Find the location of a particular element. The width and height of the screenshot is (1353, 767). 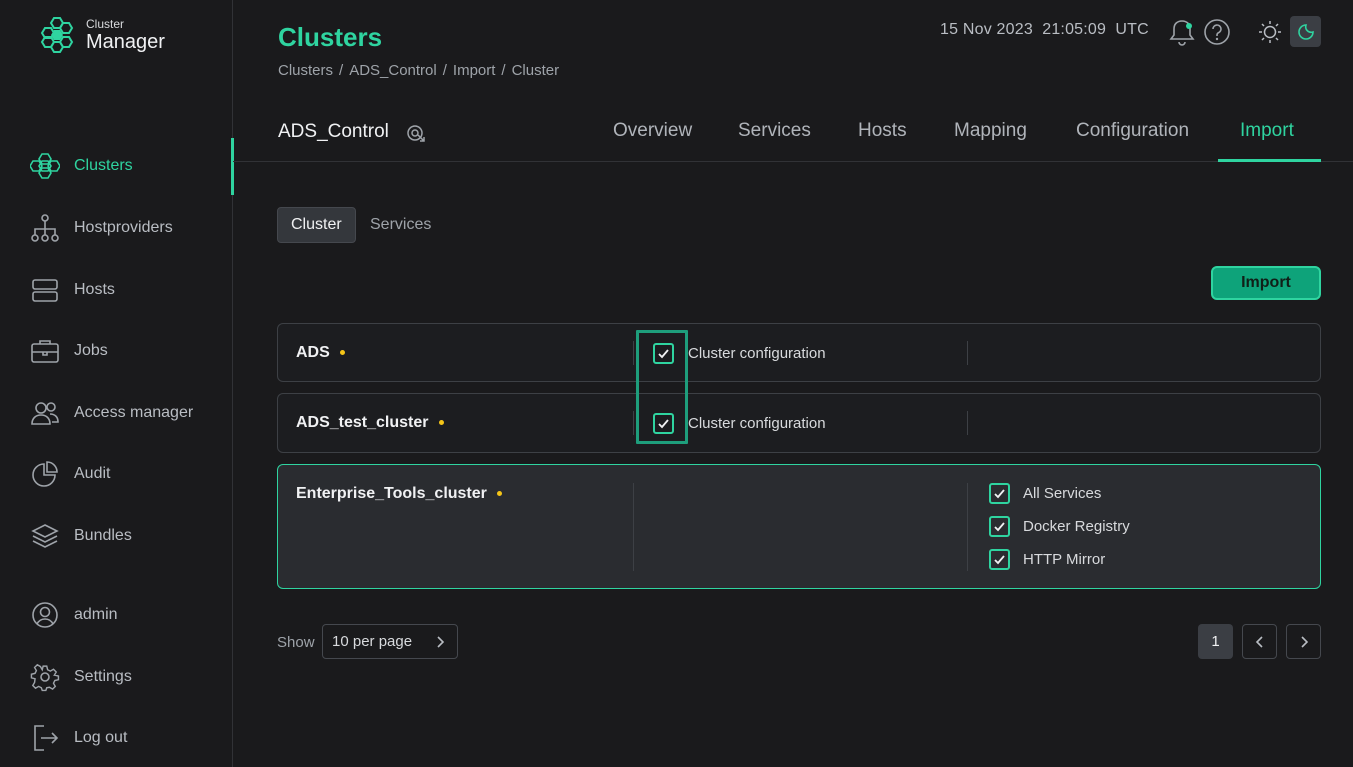

import-button: Import is located at coordinates (1266, 283).